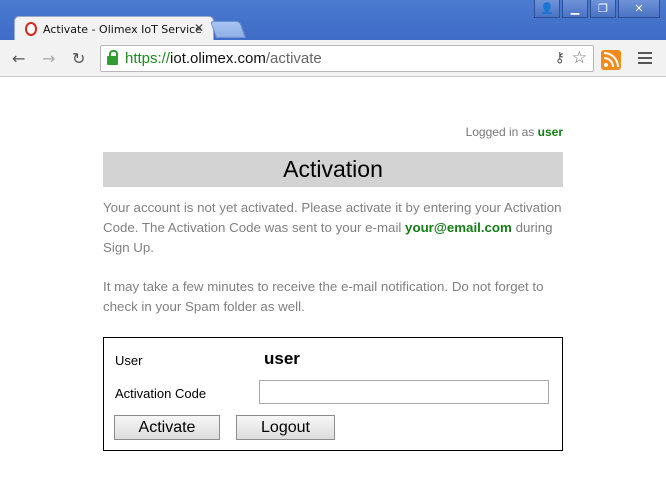  What do you see at coordinates (575, 9) in the screenshot?
I see `minimize-icon: ▁` at bounding box center [575, 9].